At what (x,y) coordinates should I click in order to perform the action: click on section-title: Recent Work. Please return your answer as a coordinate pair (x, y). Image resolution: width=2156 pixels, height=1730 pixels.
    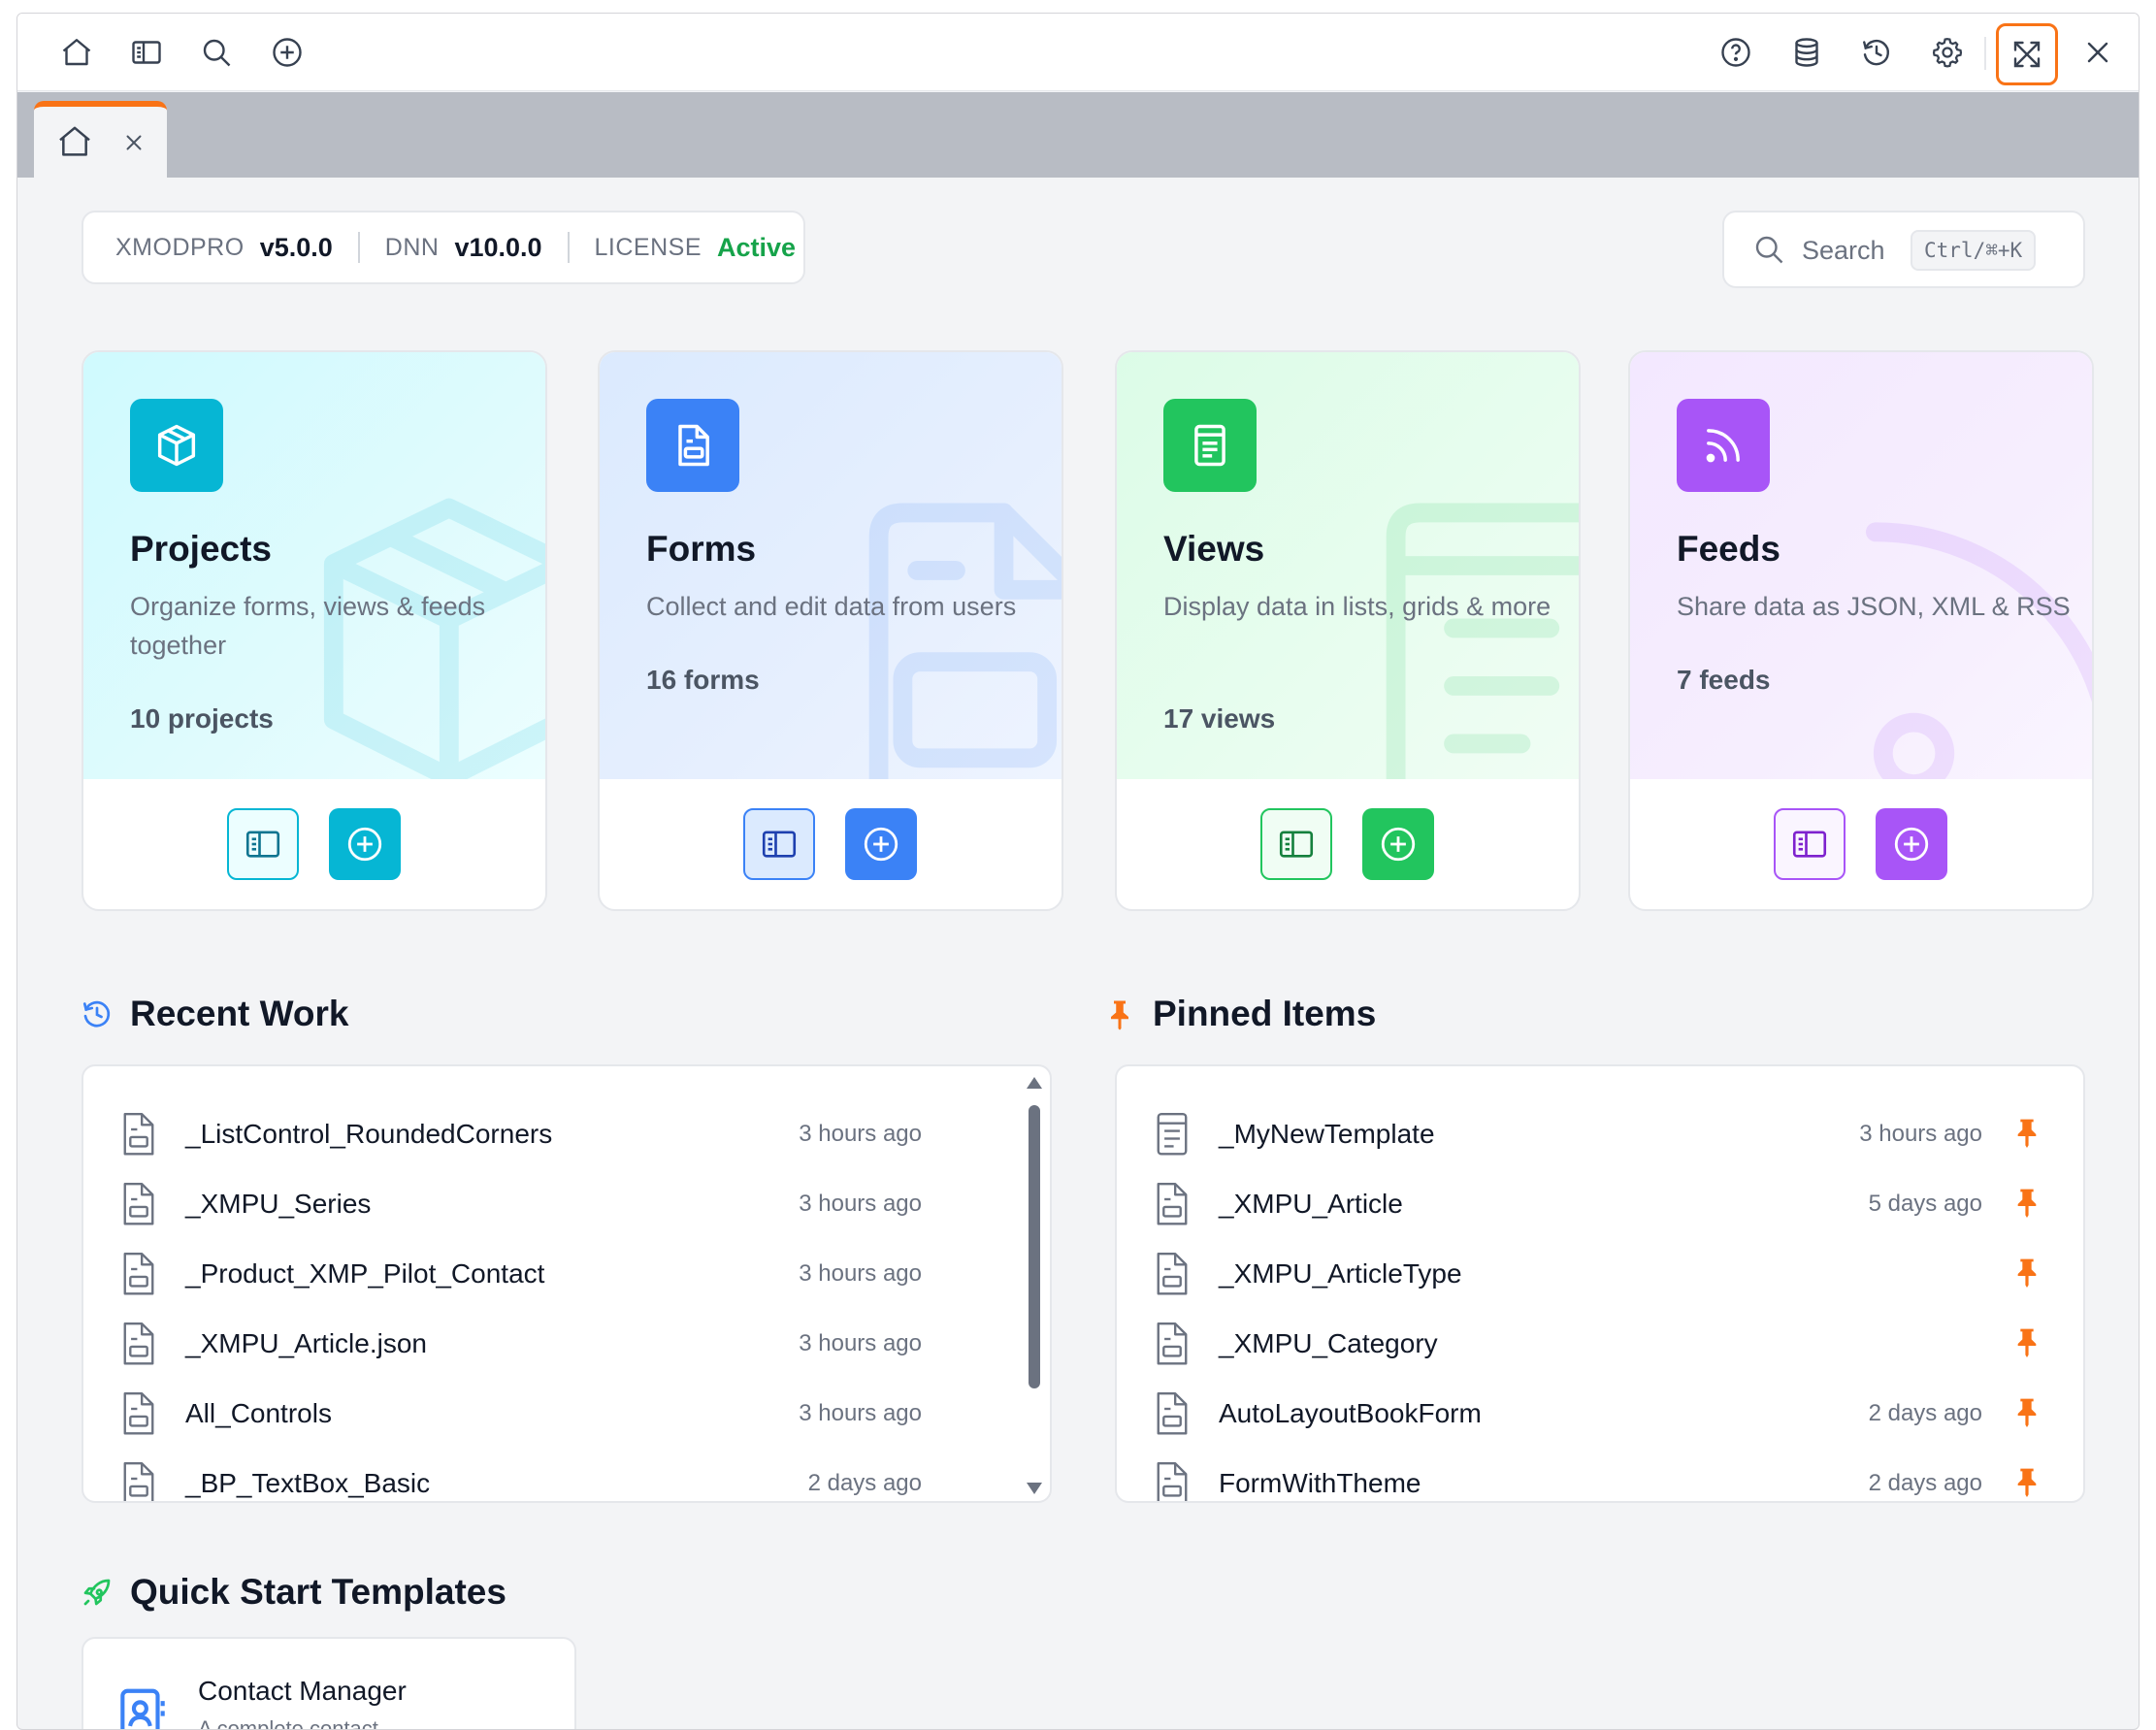
    Looking at the image, I should click on (239, 1013).